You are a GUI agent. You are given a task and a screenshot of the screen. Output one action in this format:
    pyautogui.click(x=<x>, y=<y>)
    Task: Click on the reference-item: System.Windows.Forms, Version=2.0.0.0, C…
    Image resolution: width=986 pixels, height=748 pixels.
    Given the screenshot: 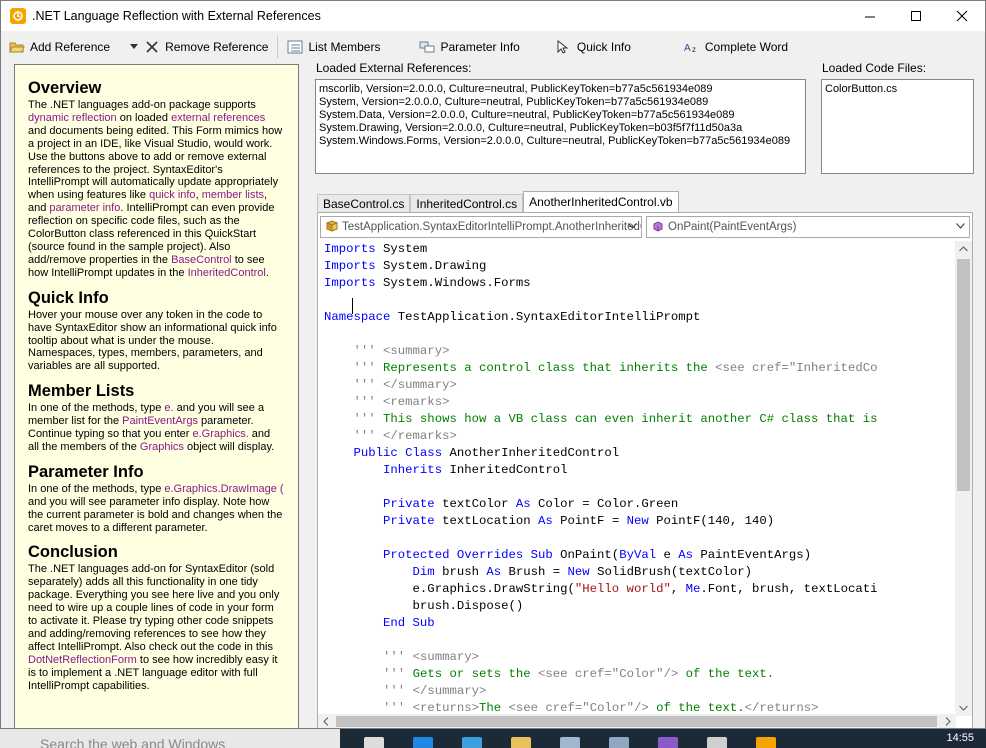 What is the action you would take?
    pyautogui.click(x=562, y=141)
    